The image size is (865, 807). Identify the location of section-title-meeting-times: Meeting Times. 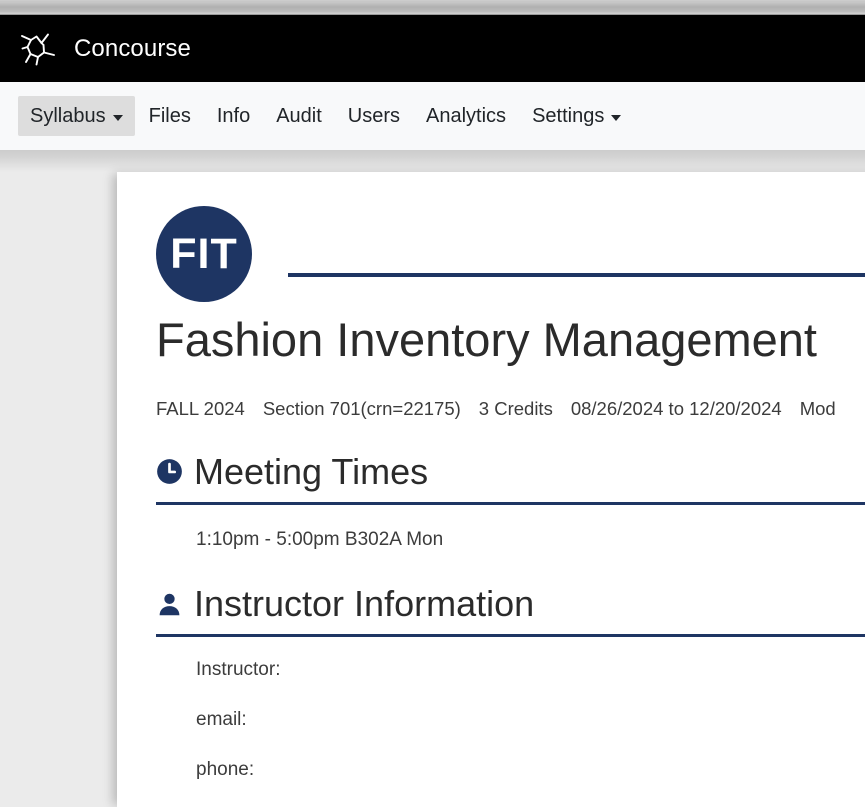
(311, 472).